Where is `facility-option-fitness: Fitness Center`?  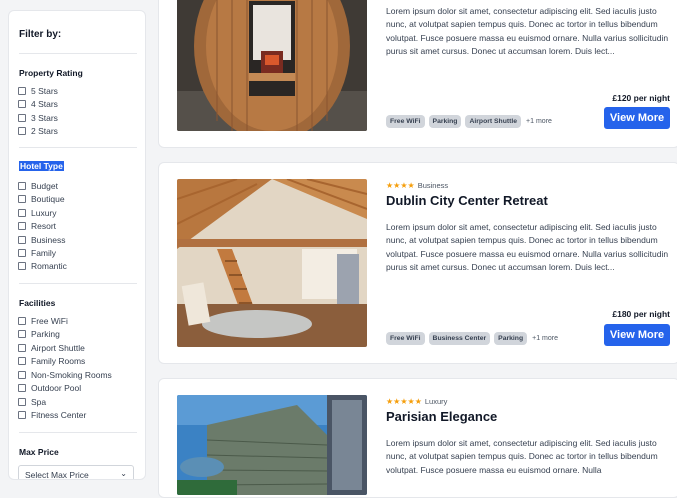 facility-option-fitness: Fitness Center is located at coordinates (52, 415).